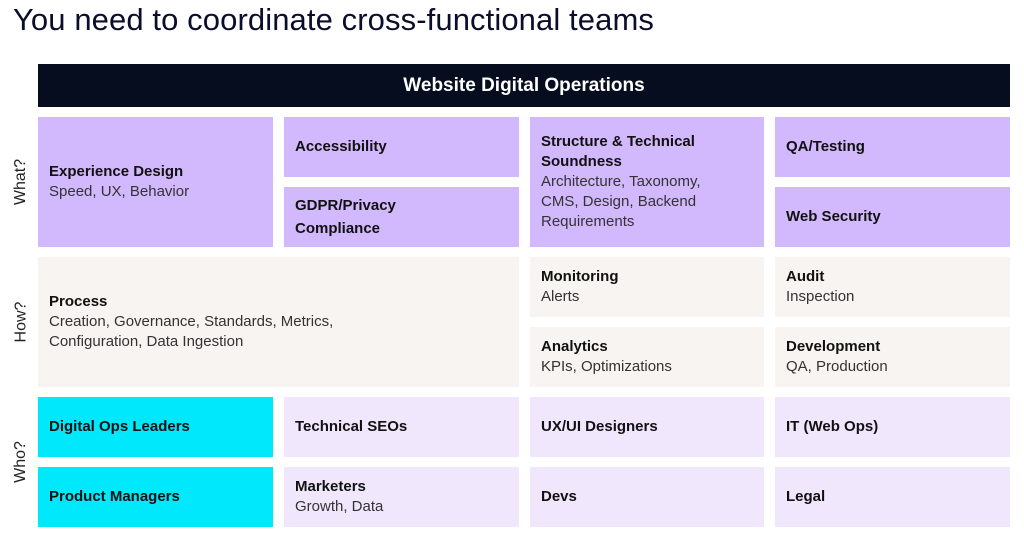 The image size is (1024, 540). Describe the element at coordinates (892, 287) in the screenshot. I see `cell-audit: Audit Inspection` at that location.